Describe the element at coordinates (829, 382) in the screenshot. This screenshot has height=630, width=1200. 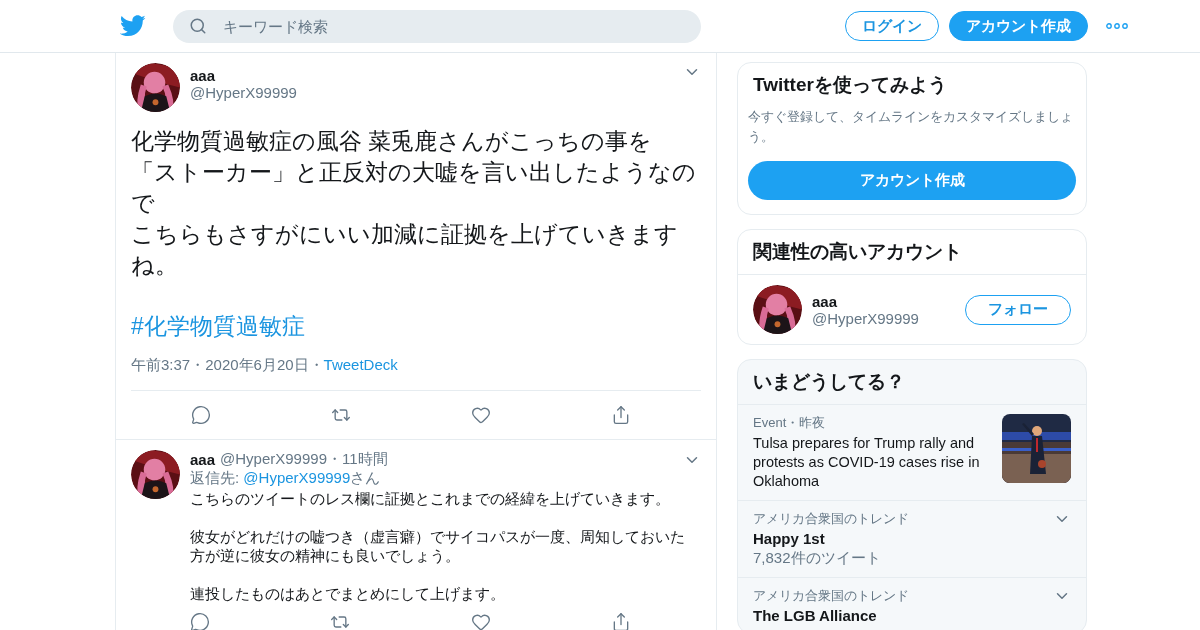
I see `card-title: いまどうしてる？` at that location.